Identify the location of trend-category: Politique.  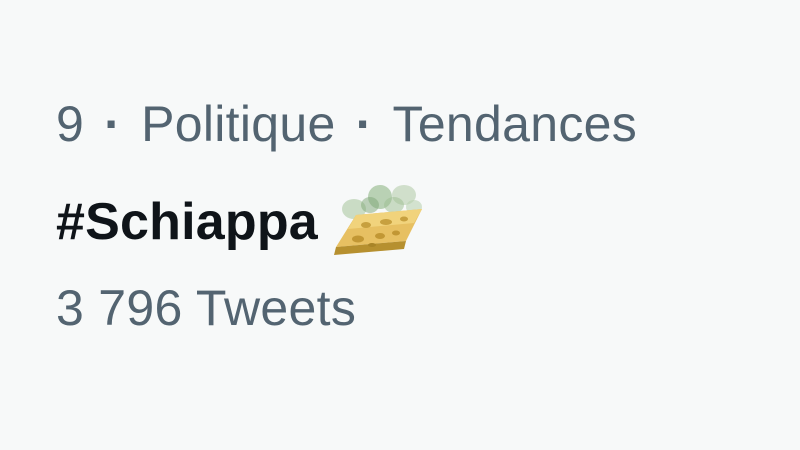
(238, 124).